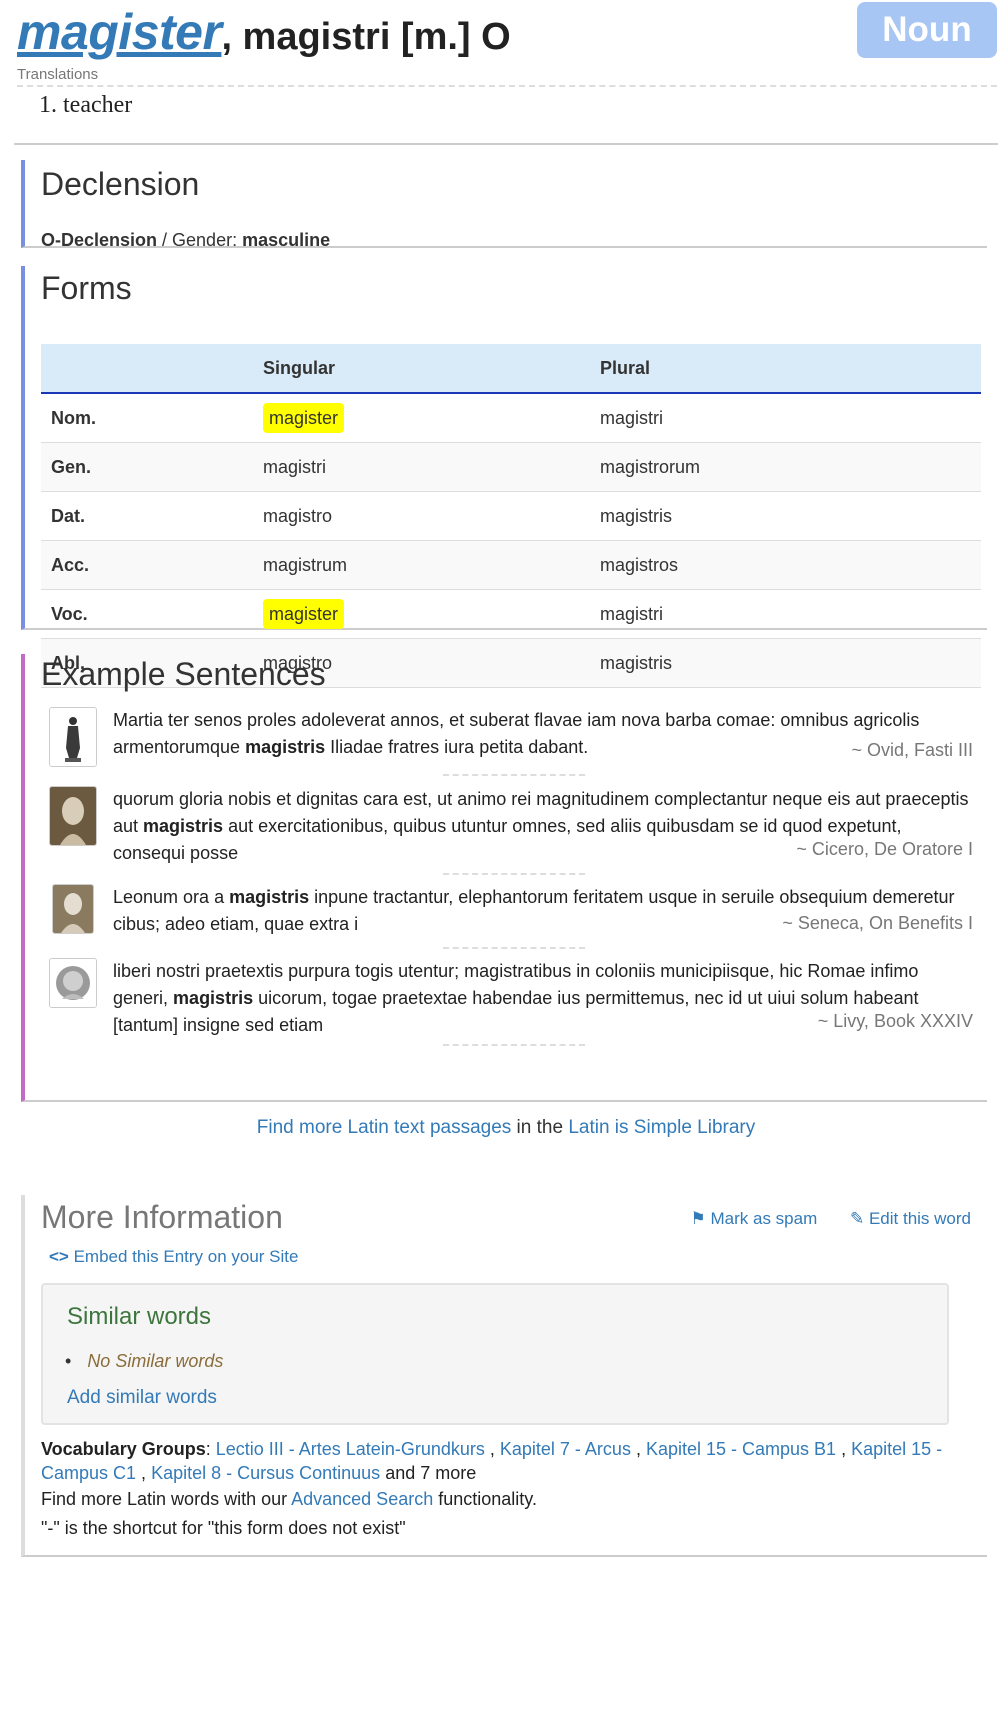 The height and width of the screenshot is (1732, 1004). I want to click on plural-cell: magistris, so click(790, 516).